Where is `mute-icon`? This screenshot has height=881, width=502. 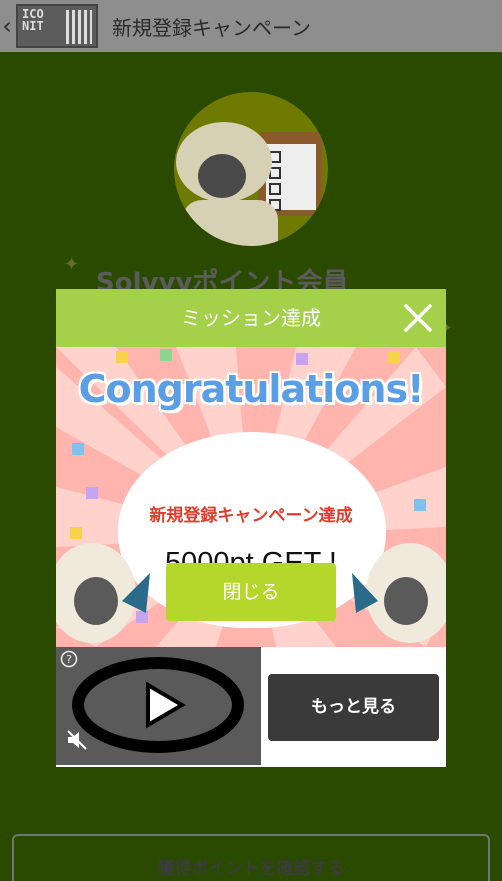
mute-icon is located at coordinates (78, 740).